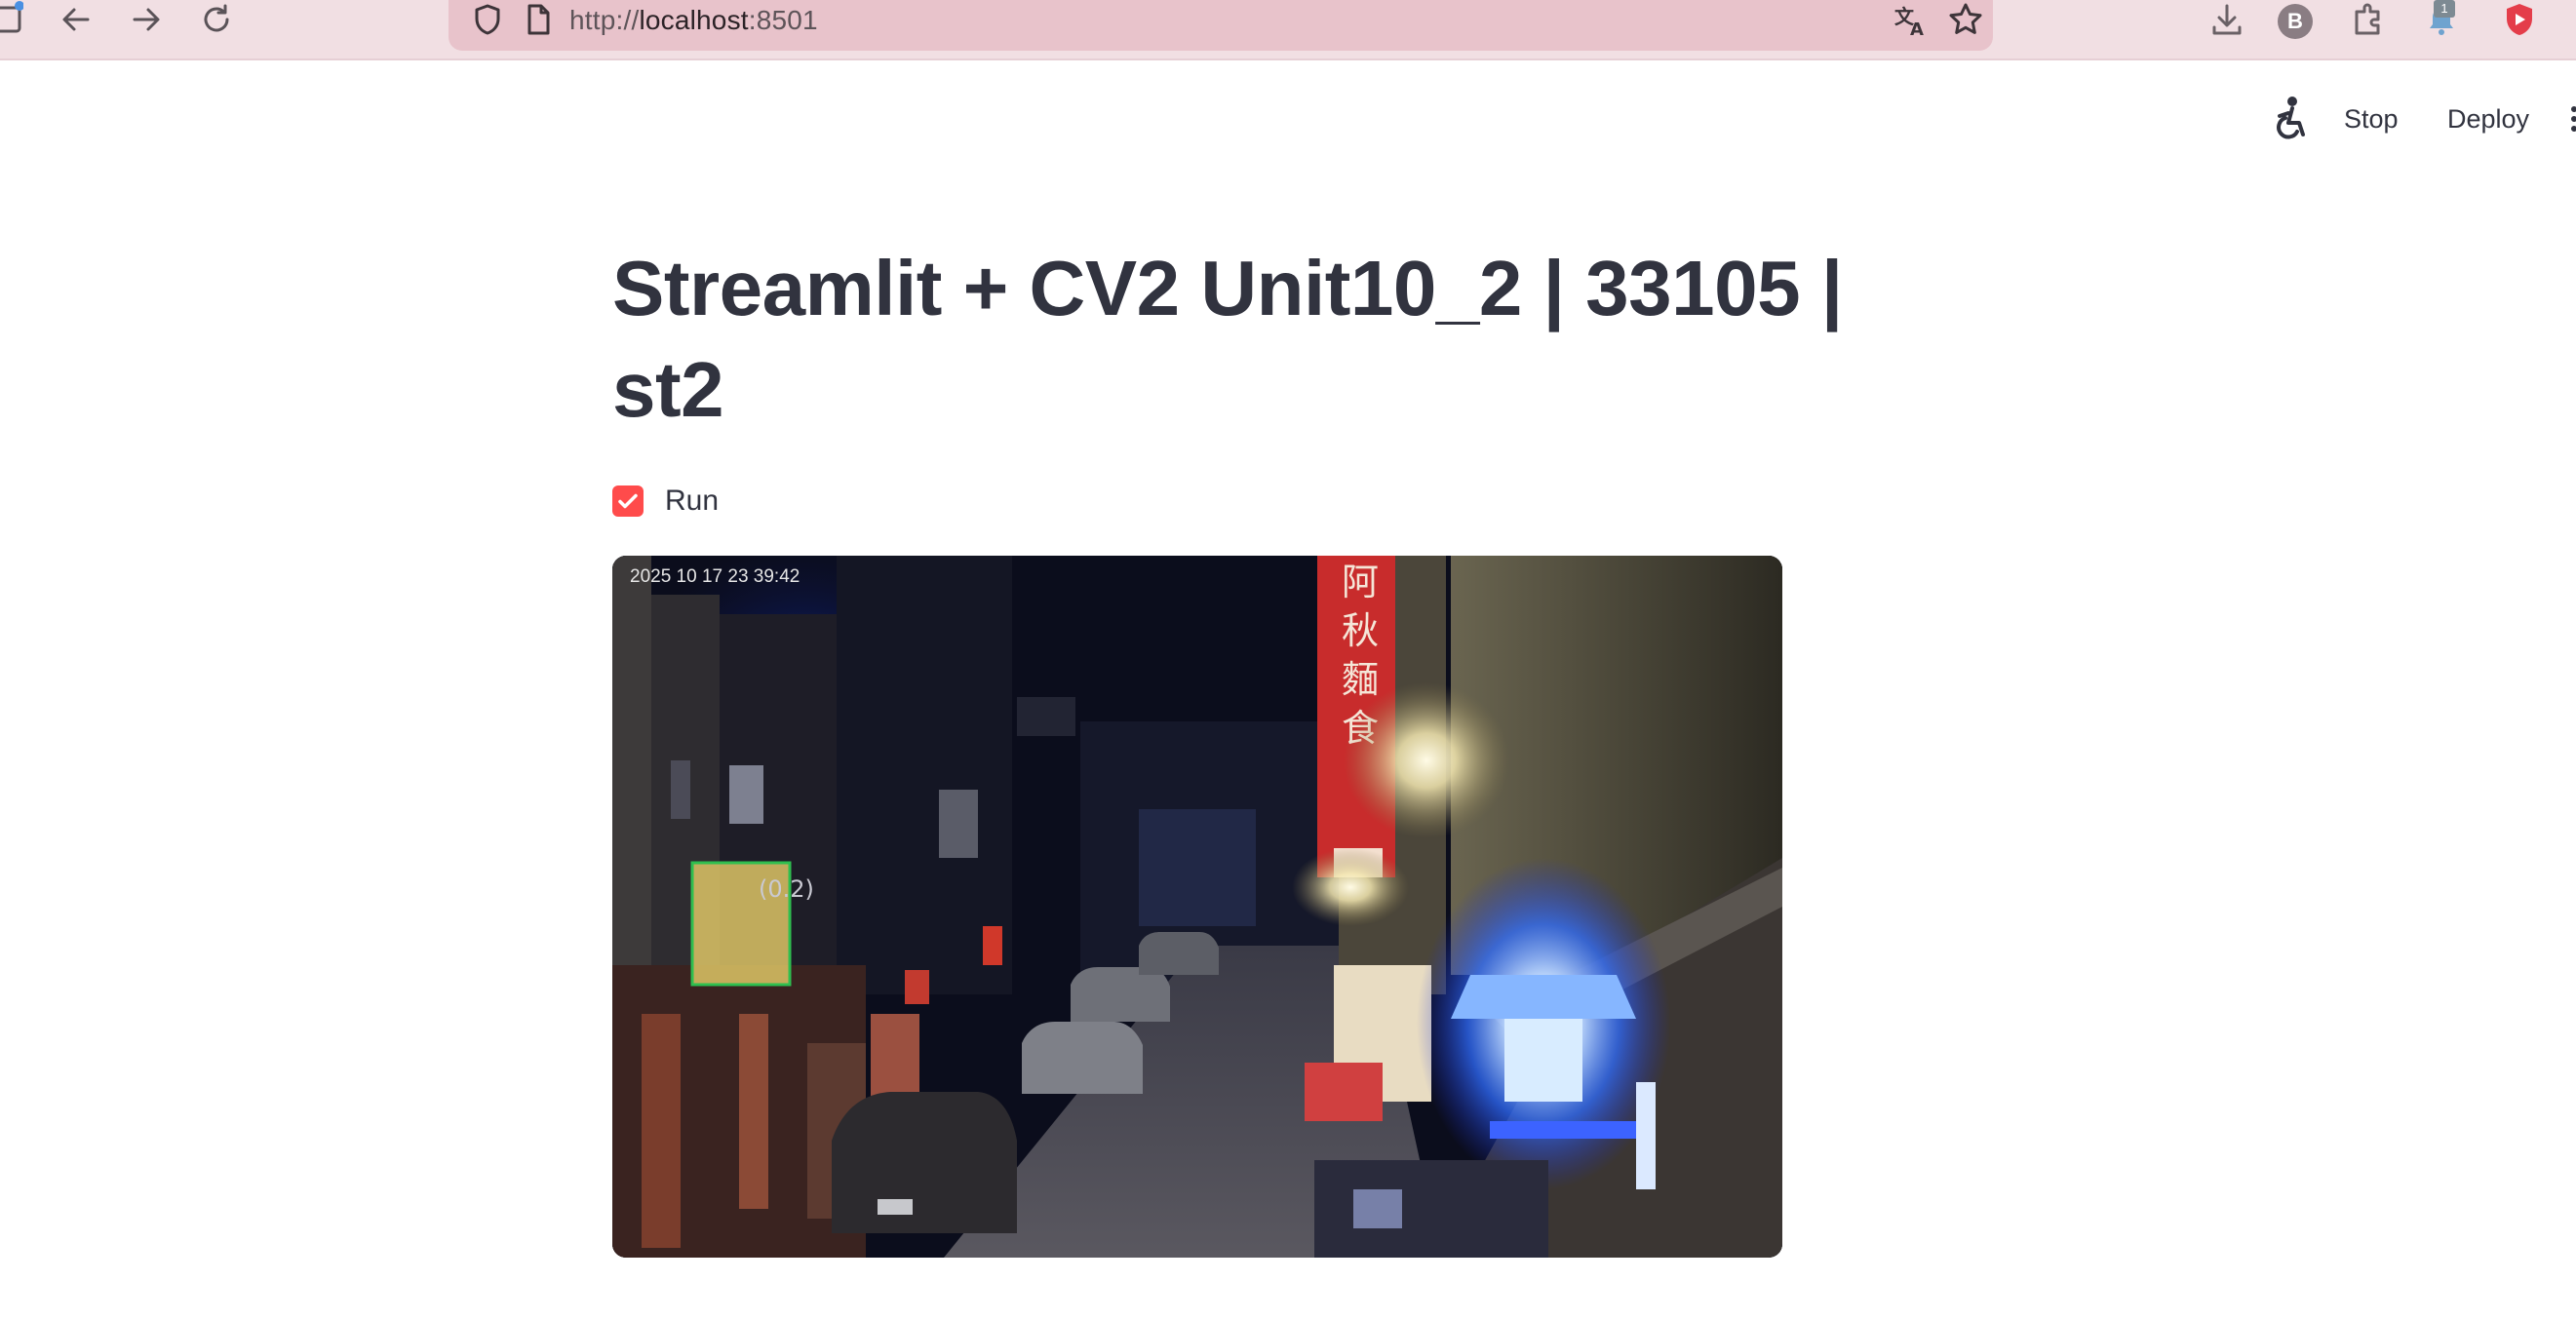 This screenshot has width=2576, height=1320. Describe the element at coordinates (2371, 119) in the screenshot. I see `stop-button: Stop` at that location.